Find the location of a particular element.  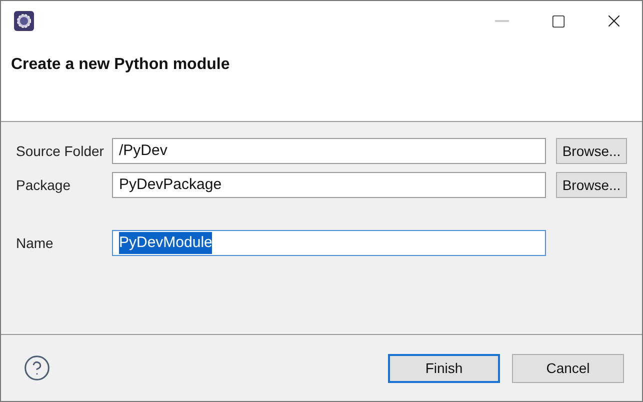

input-field: PyDevPackage is located at coordinates (329, 185).